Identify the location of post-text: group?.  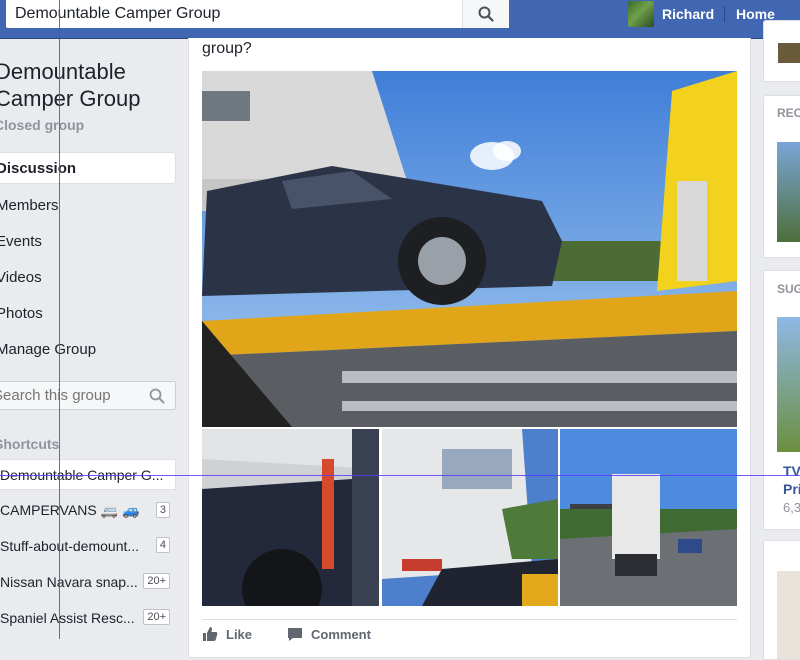
(227, 48).